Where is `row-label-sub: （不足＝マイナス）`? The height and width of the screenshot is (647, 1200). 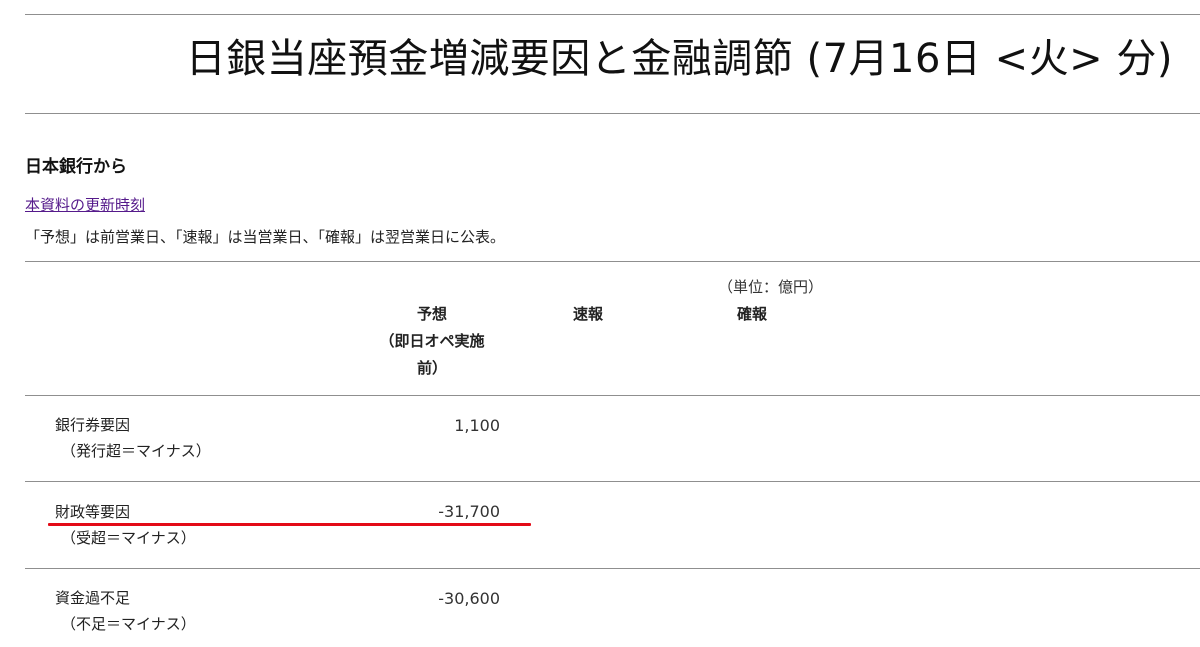
row-label-sub: （不足＝マイナス） is located at coordinates (128, 624).